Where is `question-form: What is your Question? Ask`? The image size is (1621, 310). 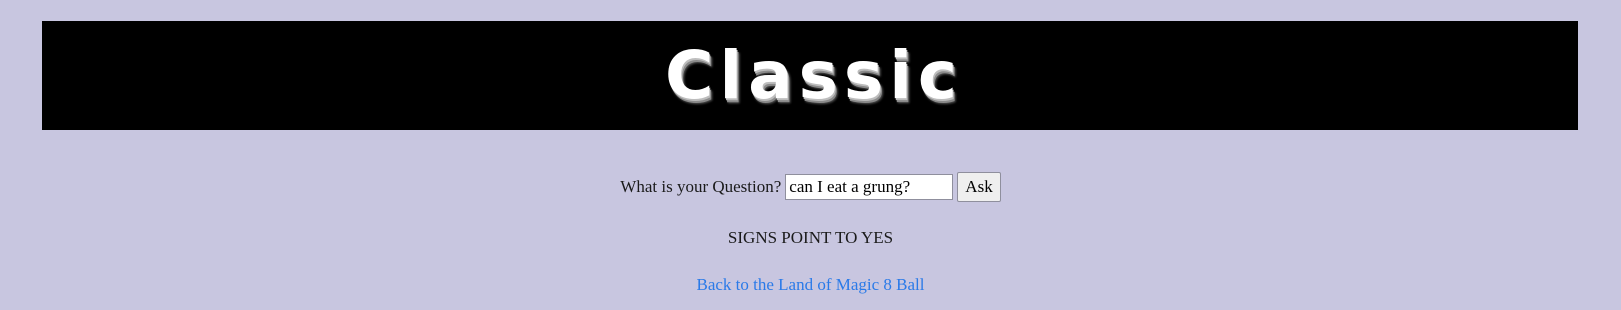 question-form: What is your Question? Ask is located at coordinates (810, 187).